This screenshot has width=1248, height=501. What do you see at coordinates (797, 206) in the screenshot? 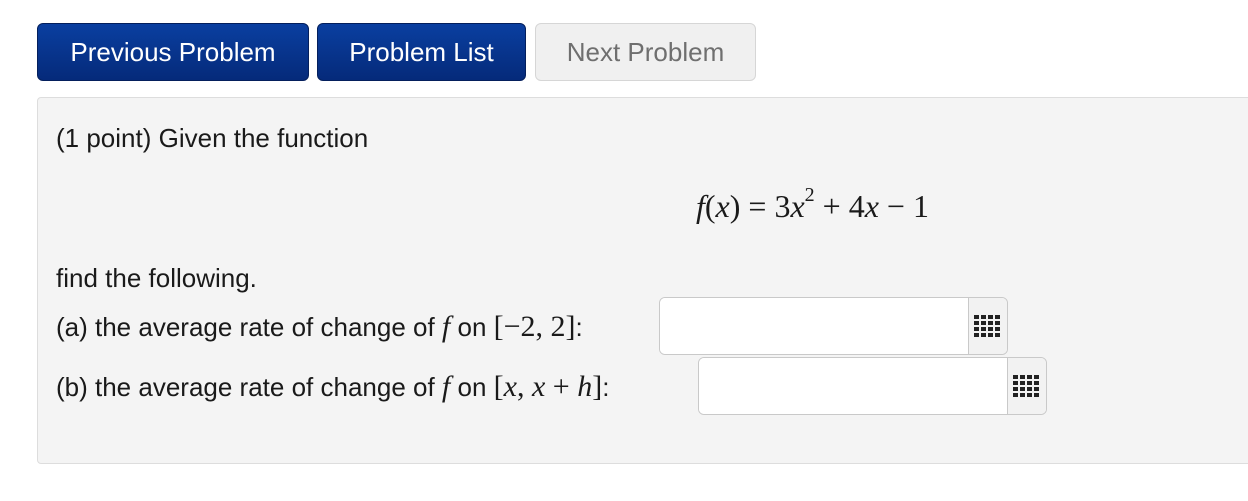
I see `formula-x-squared: x` at bounding box center [797, 206].